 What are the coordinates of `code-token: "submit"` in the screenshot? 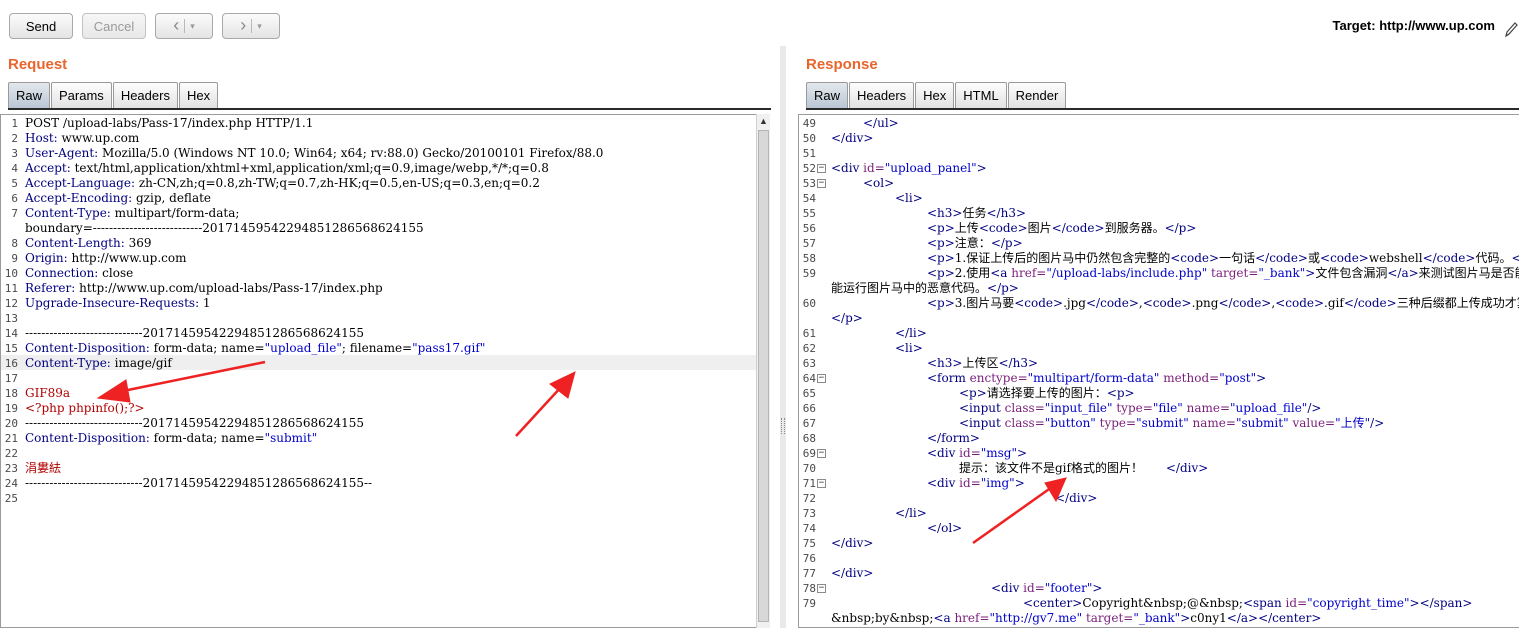 It's located at (1162, 423).